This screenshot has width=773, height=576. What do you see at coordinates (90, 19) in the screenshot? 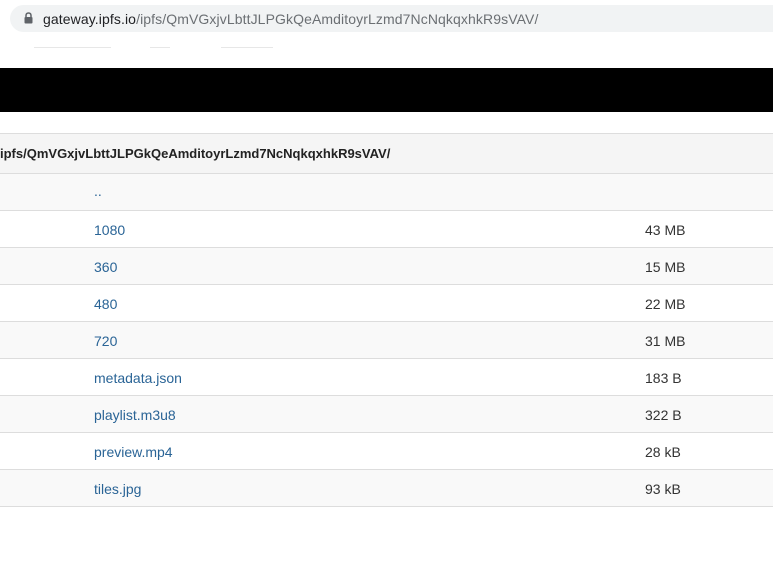
I see `url-domain: gateway.ipfs.io` at bounding box center [90, 19].